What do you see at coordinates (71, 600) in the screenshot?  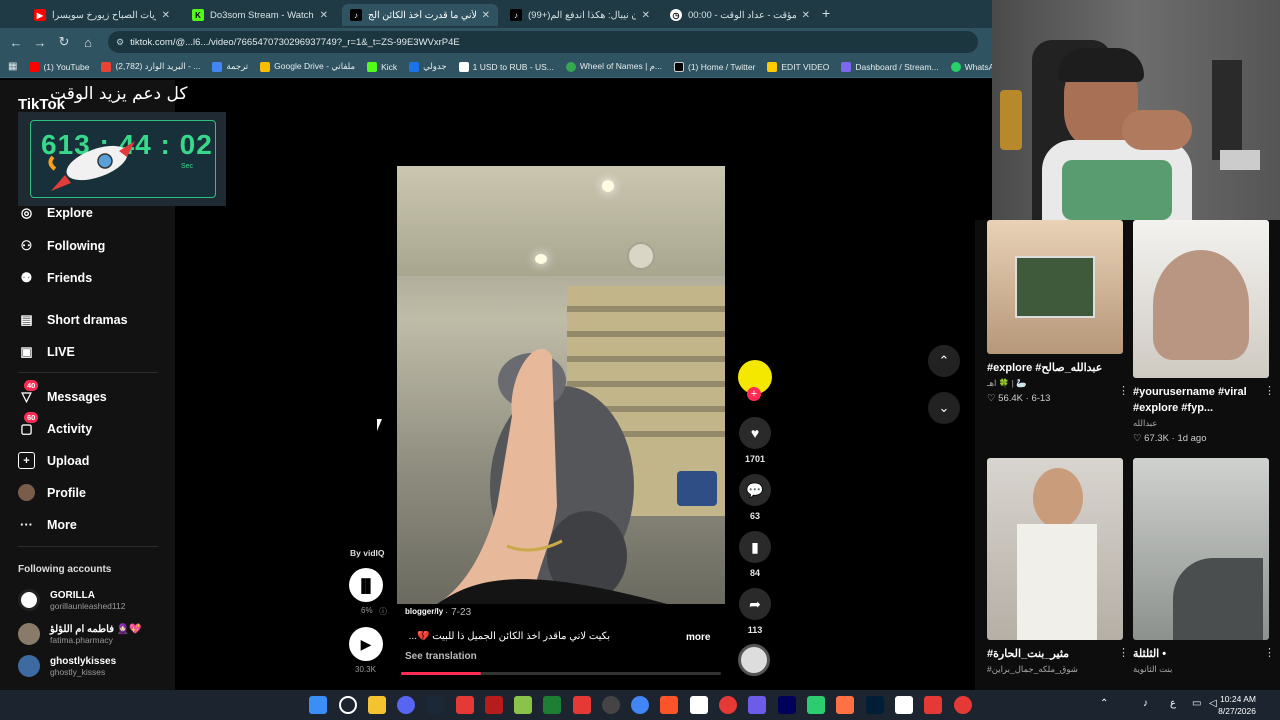 I see `following-account-item: GORILLA gorillaunleashed112` at bounding box center [71, 600].